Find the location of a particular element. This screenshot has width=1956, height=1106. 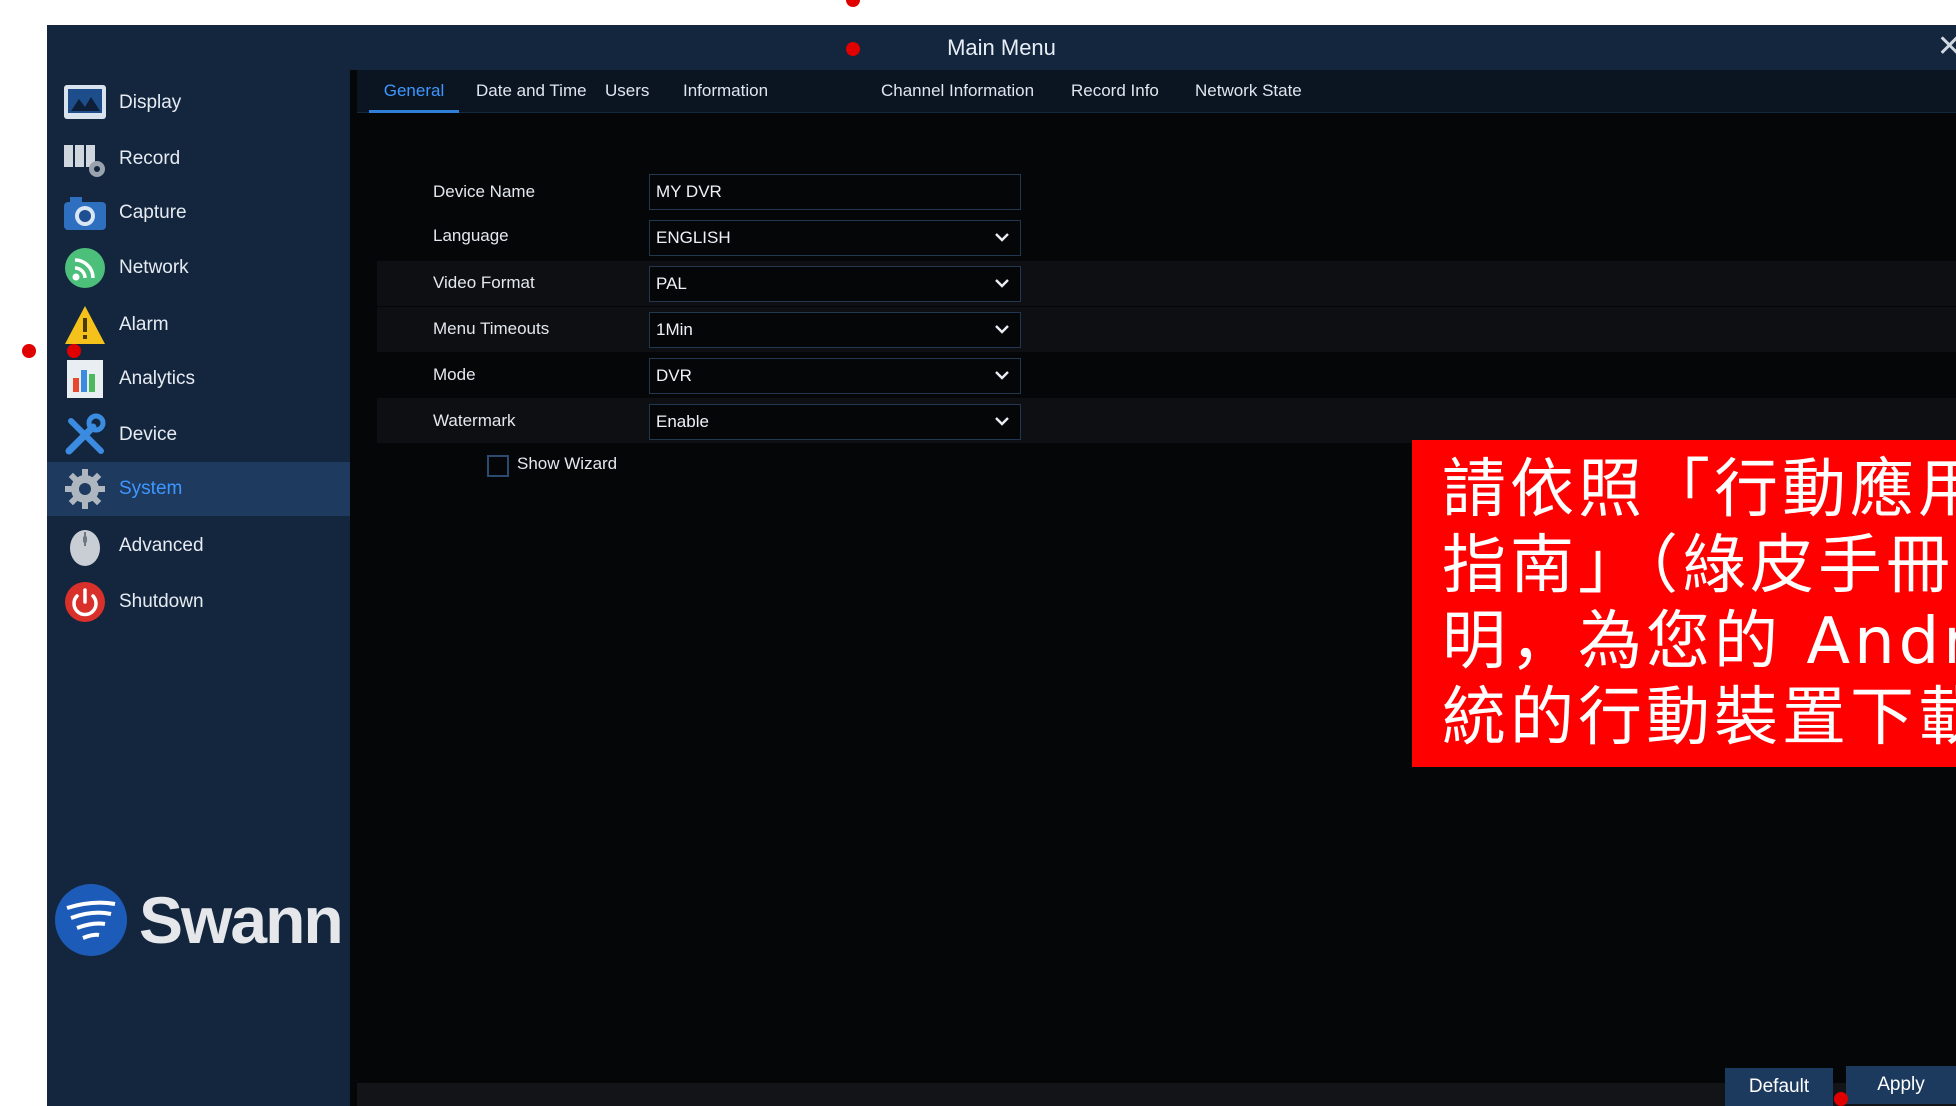

overlay-line: 請依照「行動應用 is located at coordinates (1699, 490).